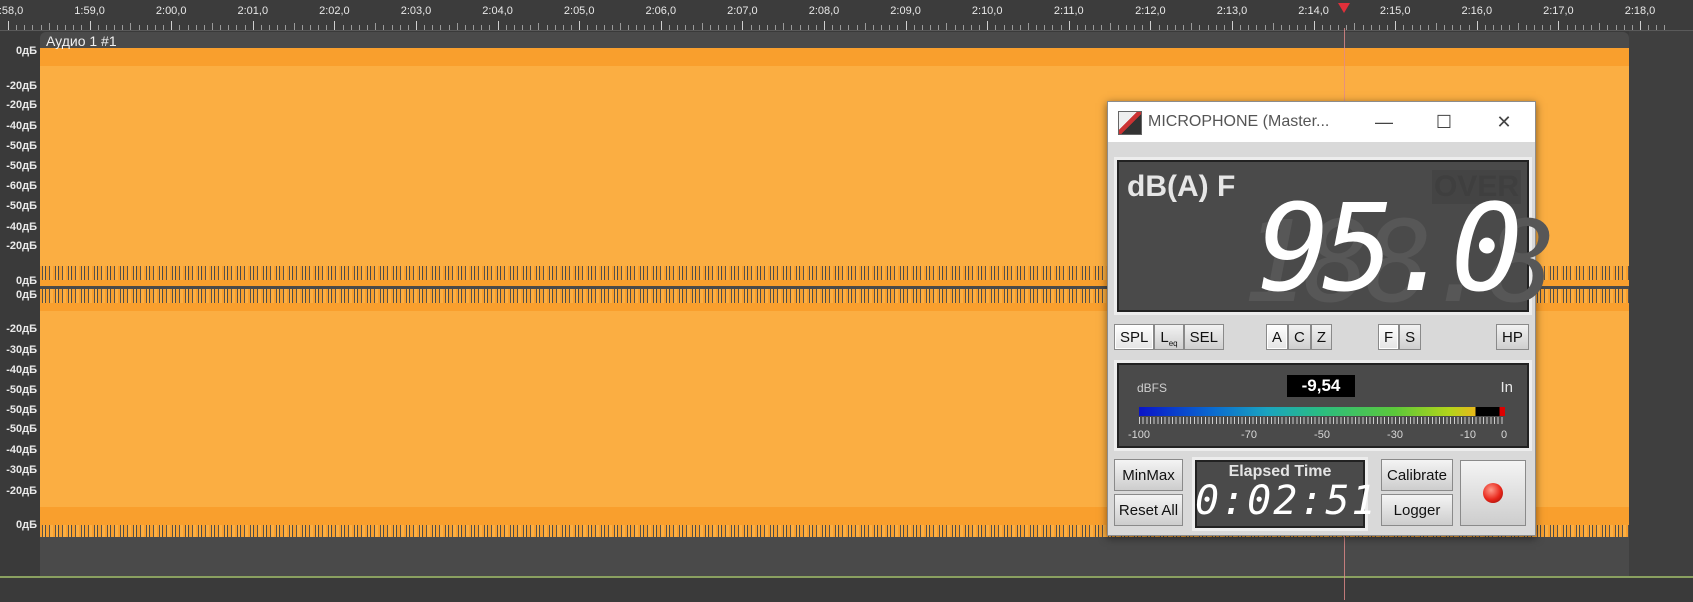  What do you see at coordinates (1417, 475) in the screenshot?
I see `calibrate-button: Calibrate` at bounding box center [1417, 475].